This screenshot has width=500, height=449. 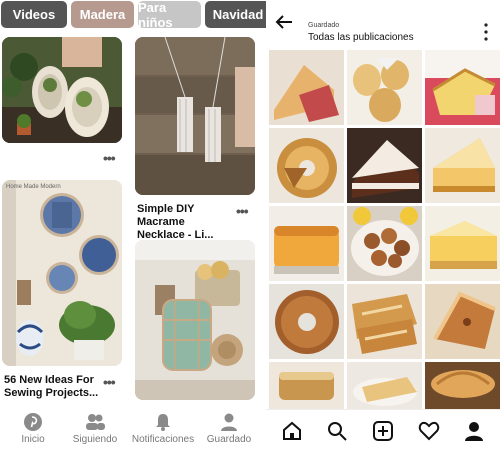 What do you see at coordinates (429, 431) in the screenshot?
I see `heart-icon` at bounding box center [429, 431].